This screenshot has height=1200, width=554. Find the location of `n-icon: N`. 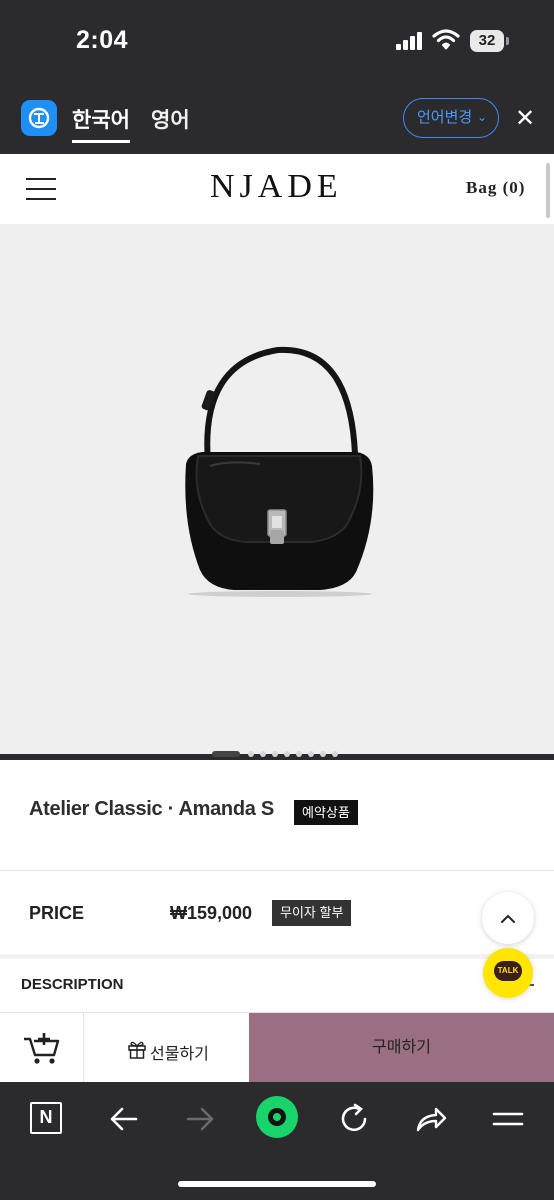

n-icon: N is located at coordinates (46, 1118).